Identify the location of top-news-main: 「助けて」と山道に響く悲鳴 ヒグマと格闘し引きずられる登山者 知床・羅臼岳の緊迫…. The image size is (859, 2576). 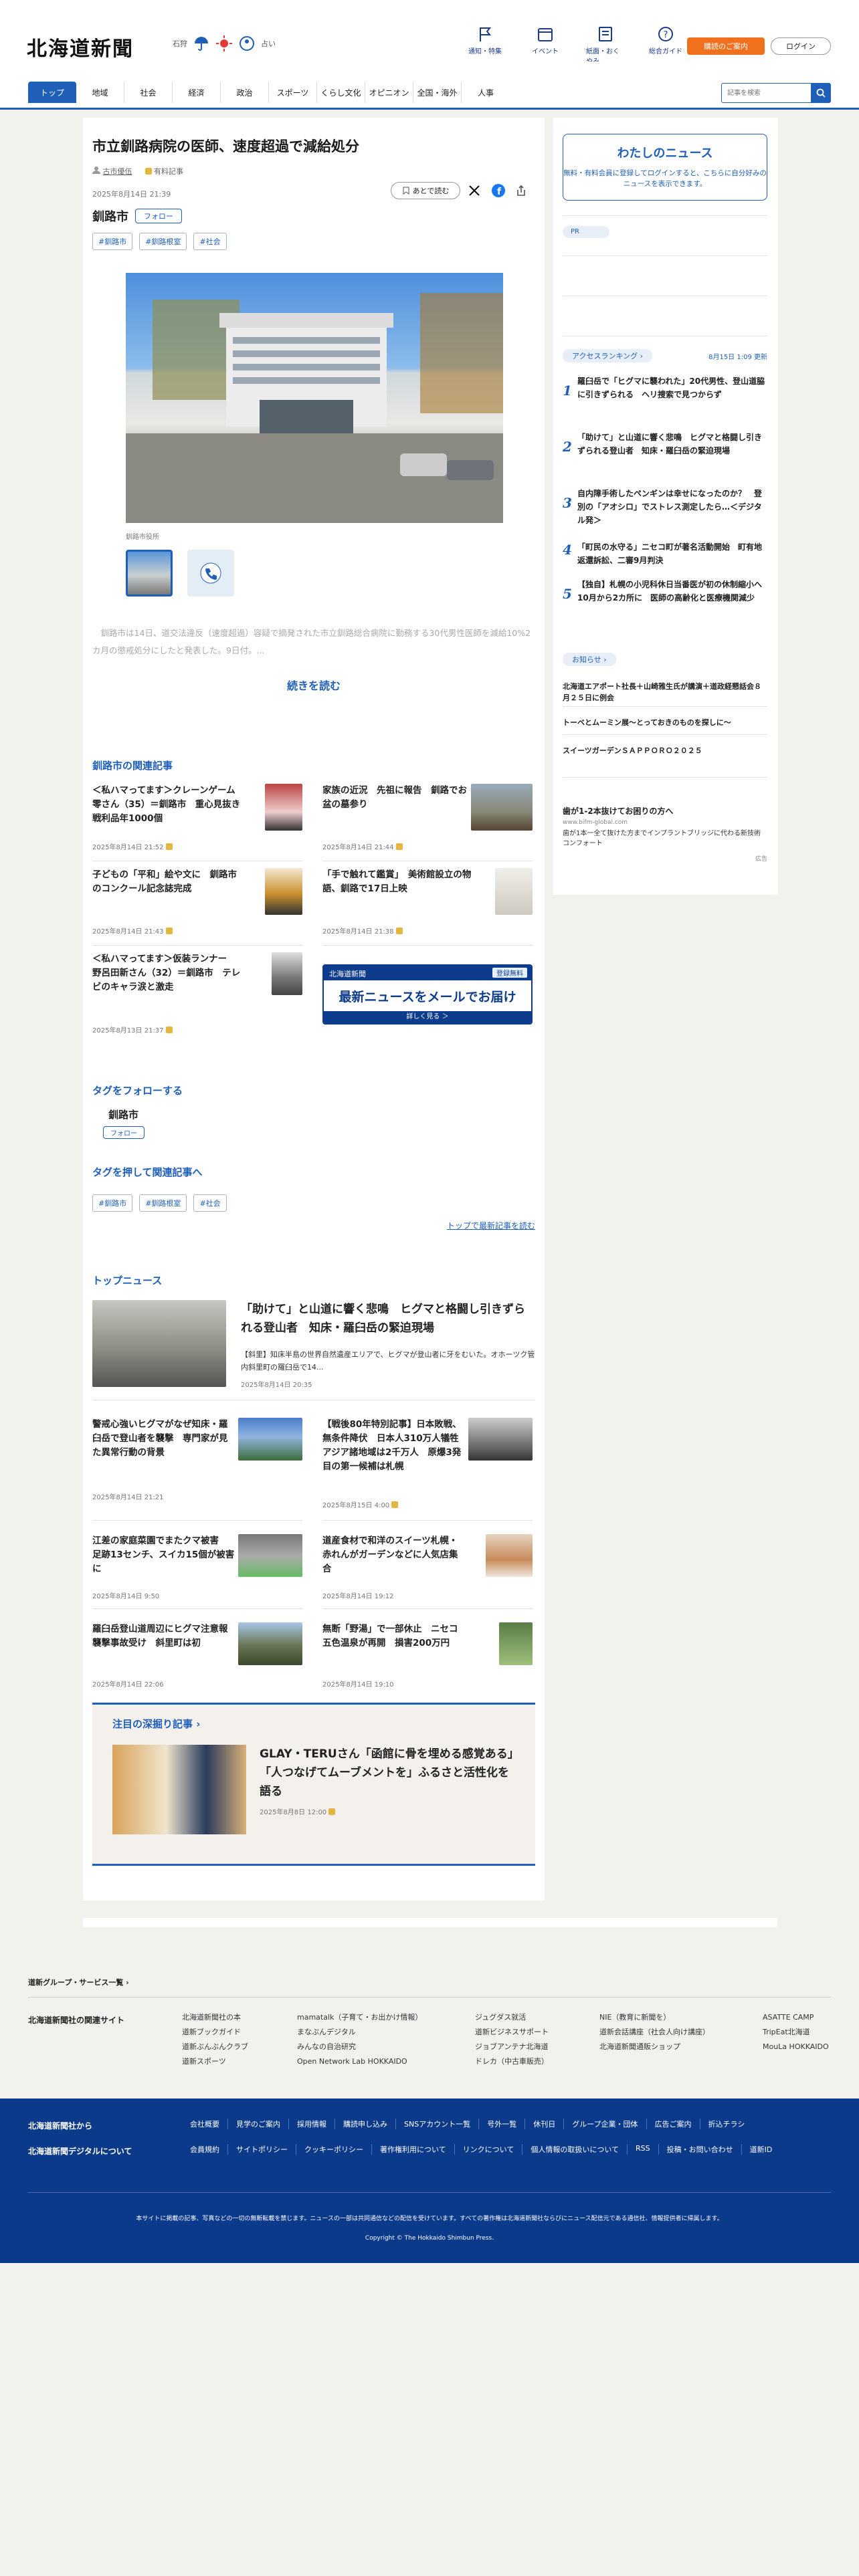
(313, 1350).